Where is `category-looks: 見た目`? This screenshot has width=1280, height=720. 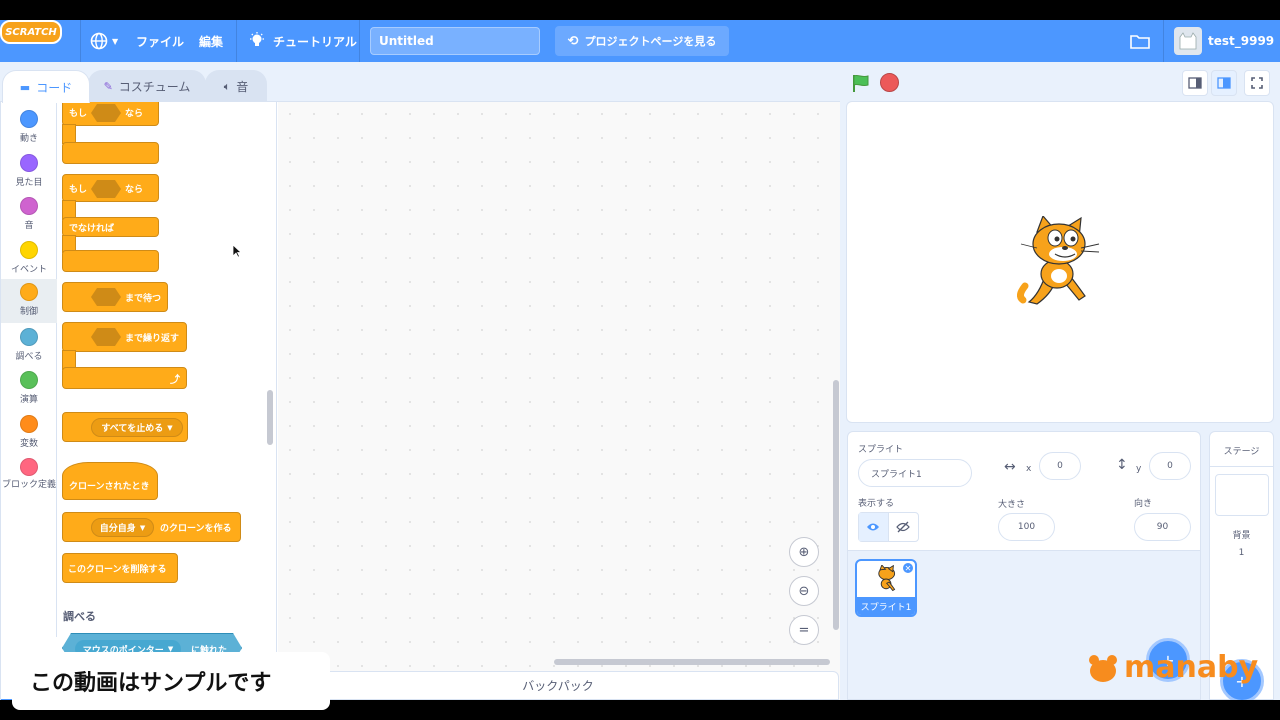 category-looks: 見た目 is located at coordinates (29, 173).